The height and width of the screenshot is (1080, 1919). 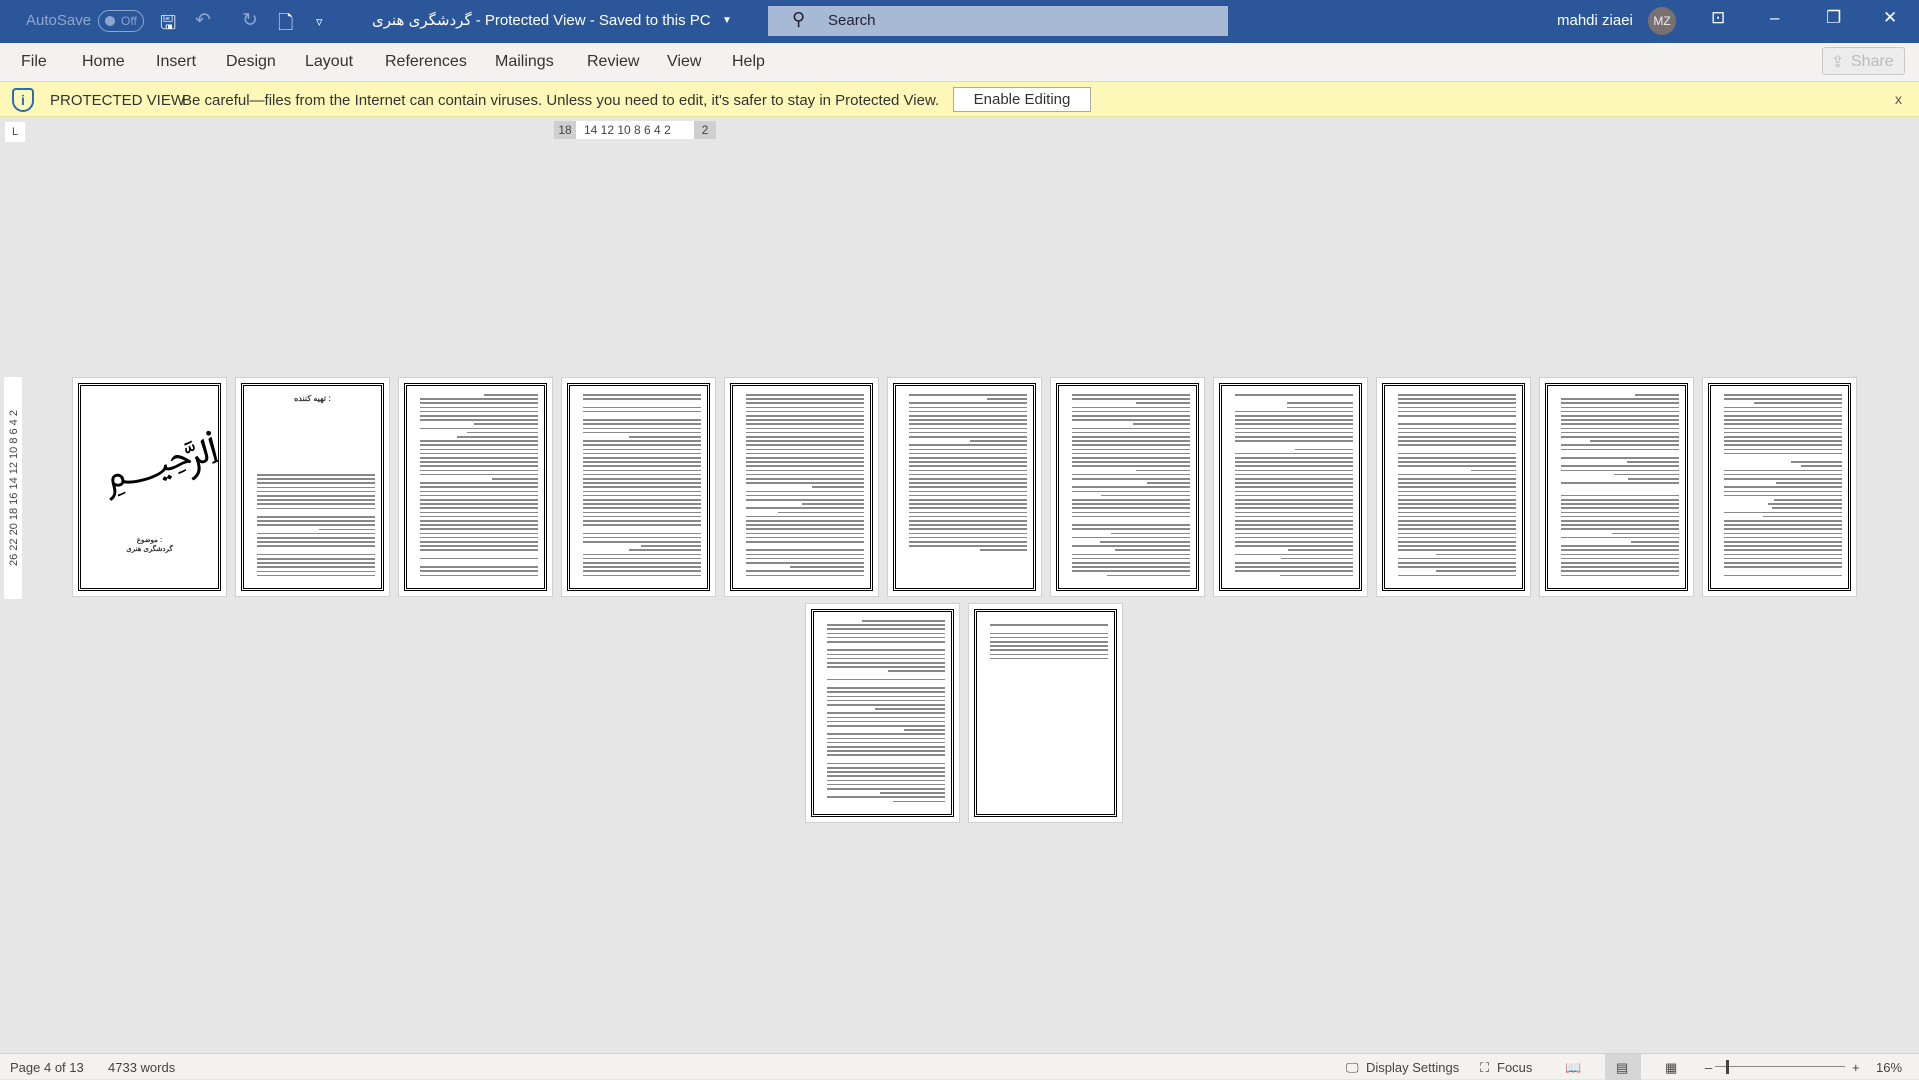 What do you see at coordinates (524, 62) in the screenshot?
I see `tab-mailings: Mailings` at bounding box center [524, 62].